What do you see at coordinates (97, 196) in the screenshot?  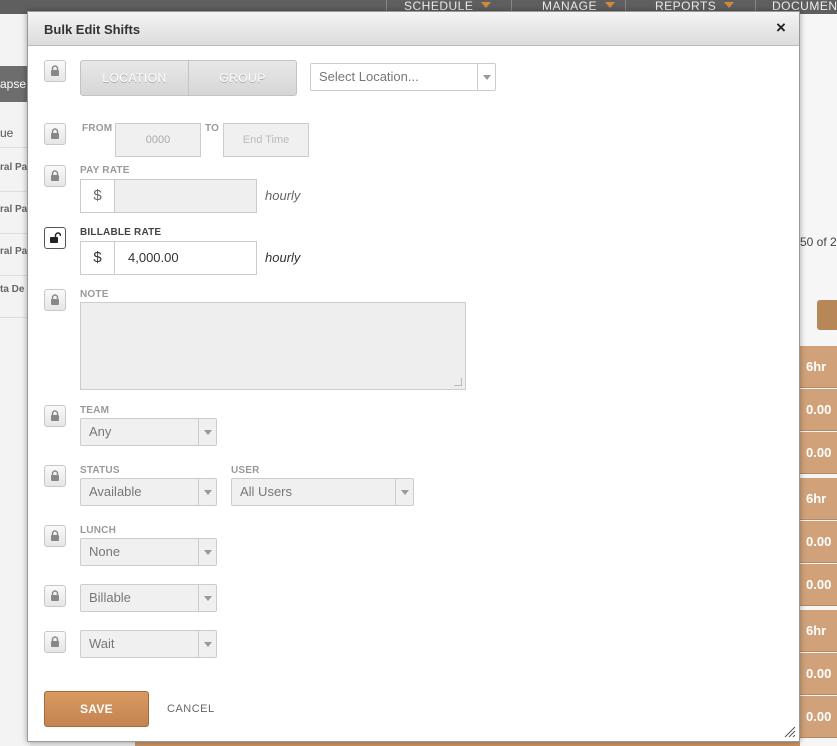 I see `pay-rate-currency: $` at bounding box center [97, 196].